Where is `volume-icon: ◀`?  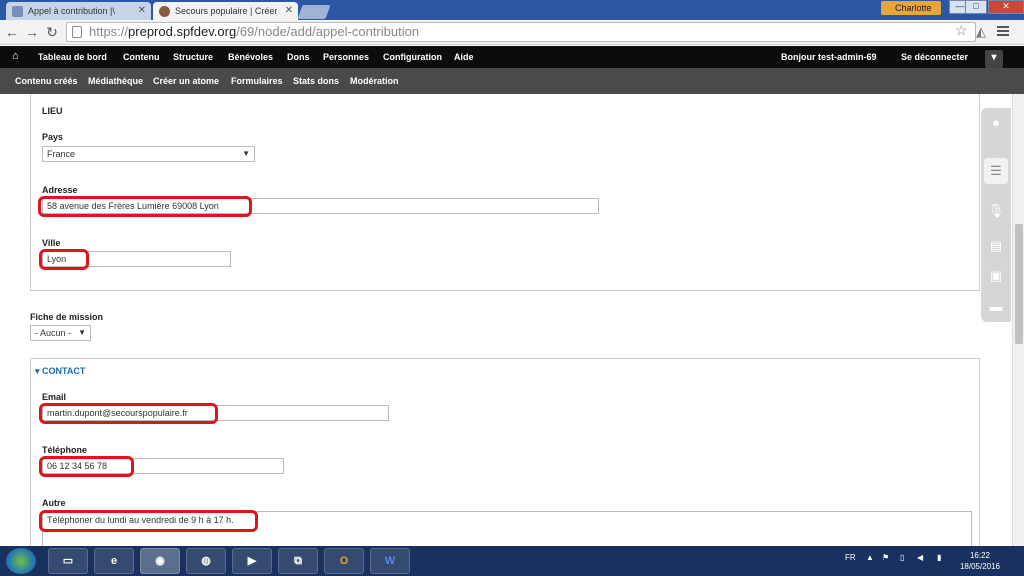 volume-icon: ◀ is located at coordinates (920, 557).